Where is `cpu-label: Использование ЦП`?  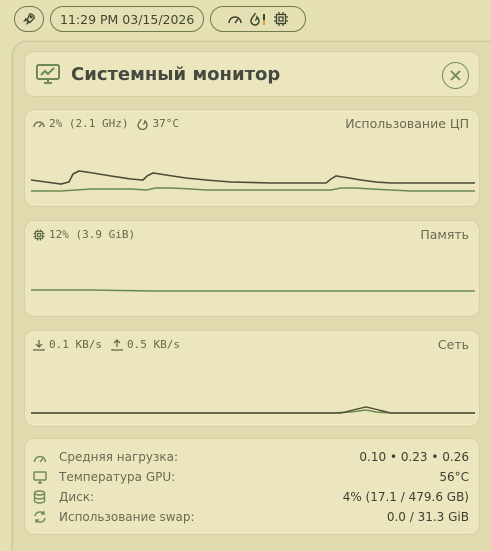
cpu-label: Использование ЦП is located at coordinates (407, 123).